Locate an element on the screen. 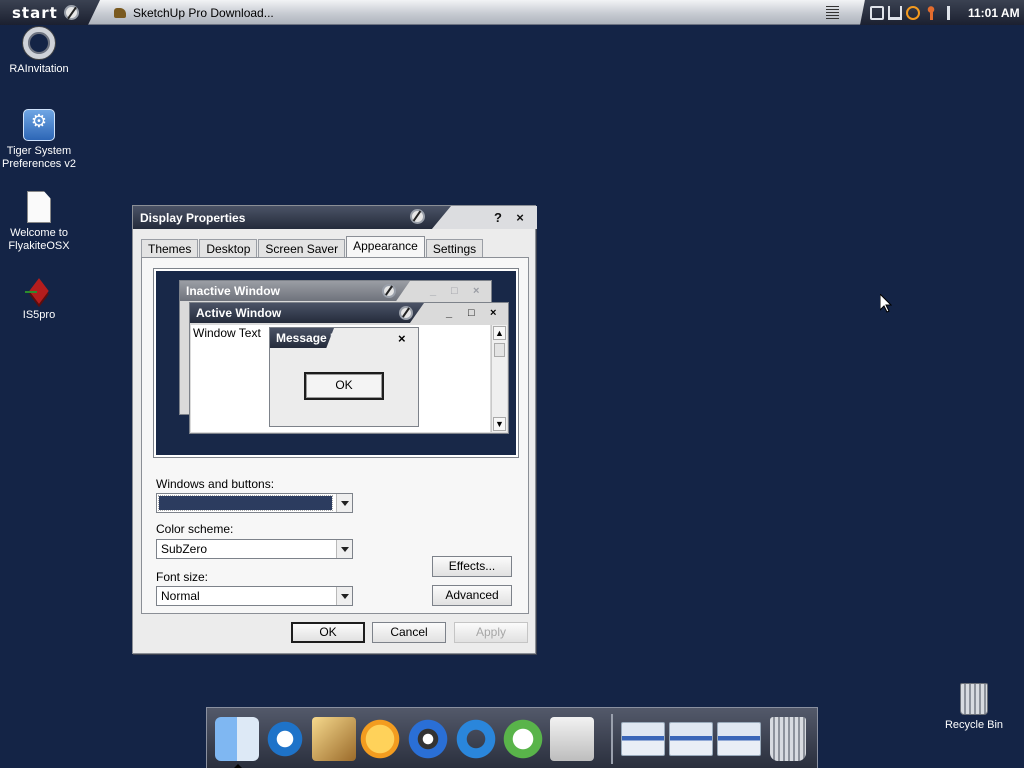 This screenshot has height=768, width=1024. itunes-icon is located at coordinates (523, 739).